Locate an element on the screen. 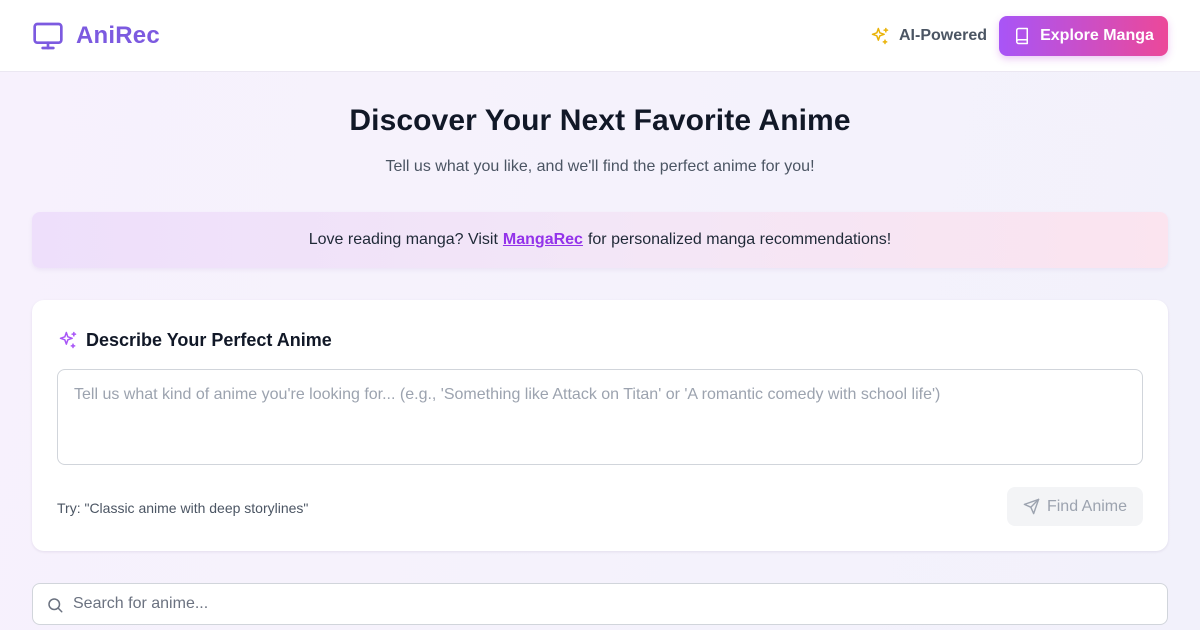  promo-text-before: Love reading manga? Visit is located at coordinates (403, 239).